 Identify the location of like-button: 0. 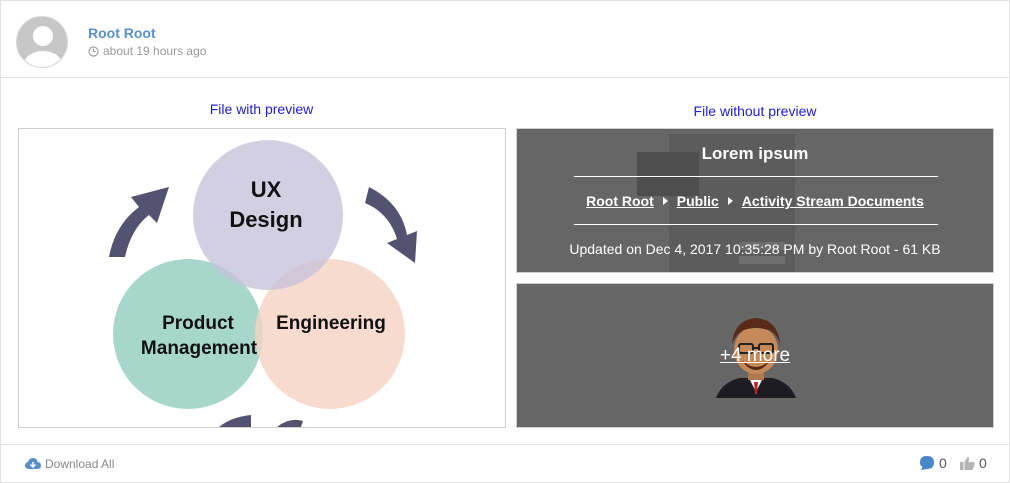
(973, 463).